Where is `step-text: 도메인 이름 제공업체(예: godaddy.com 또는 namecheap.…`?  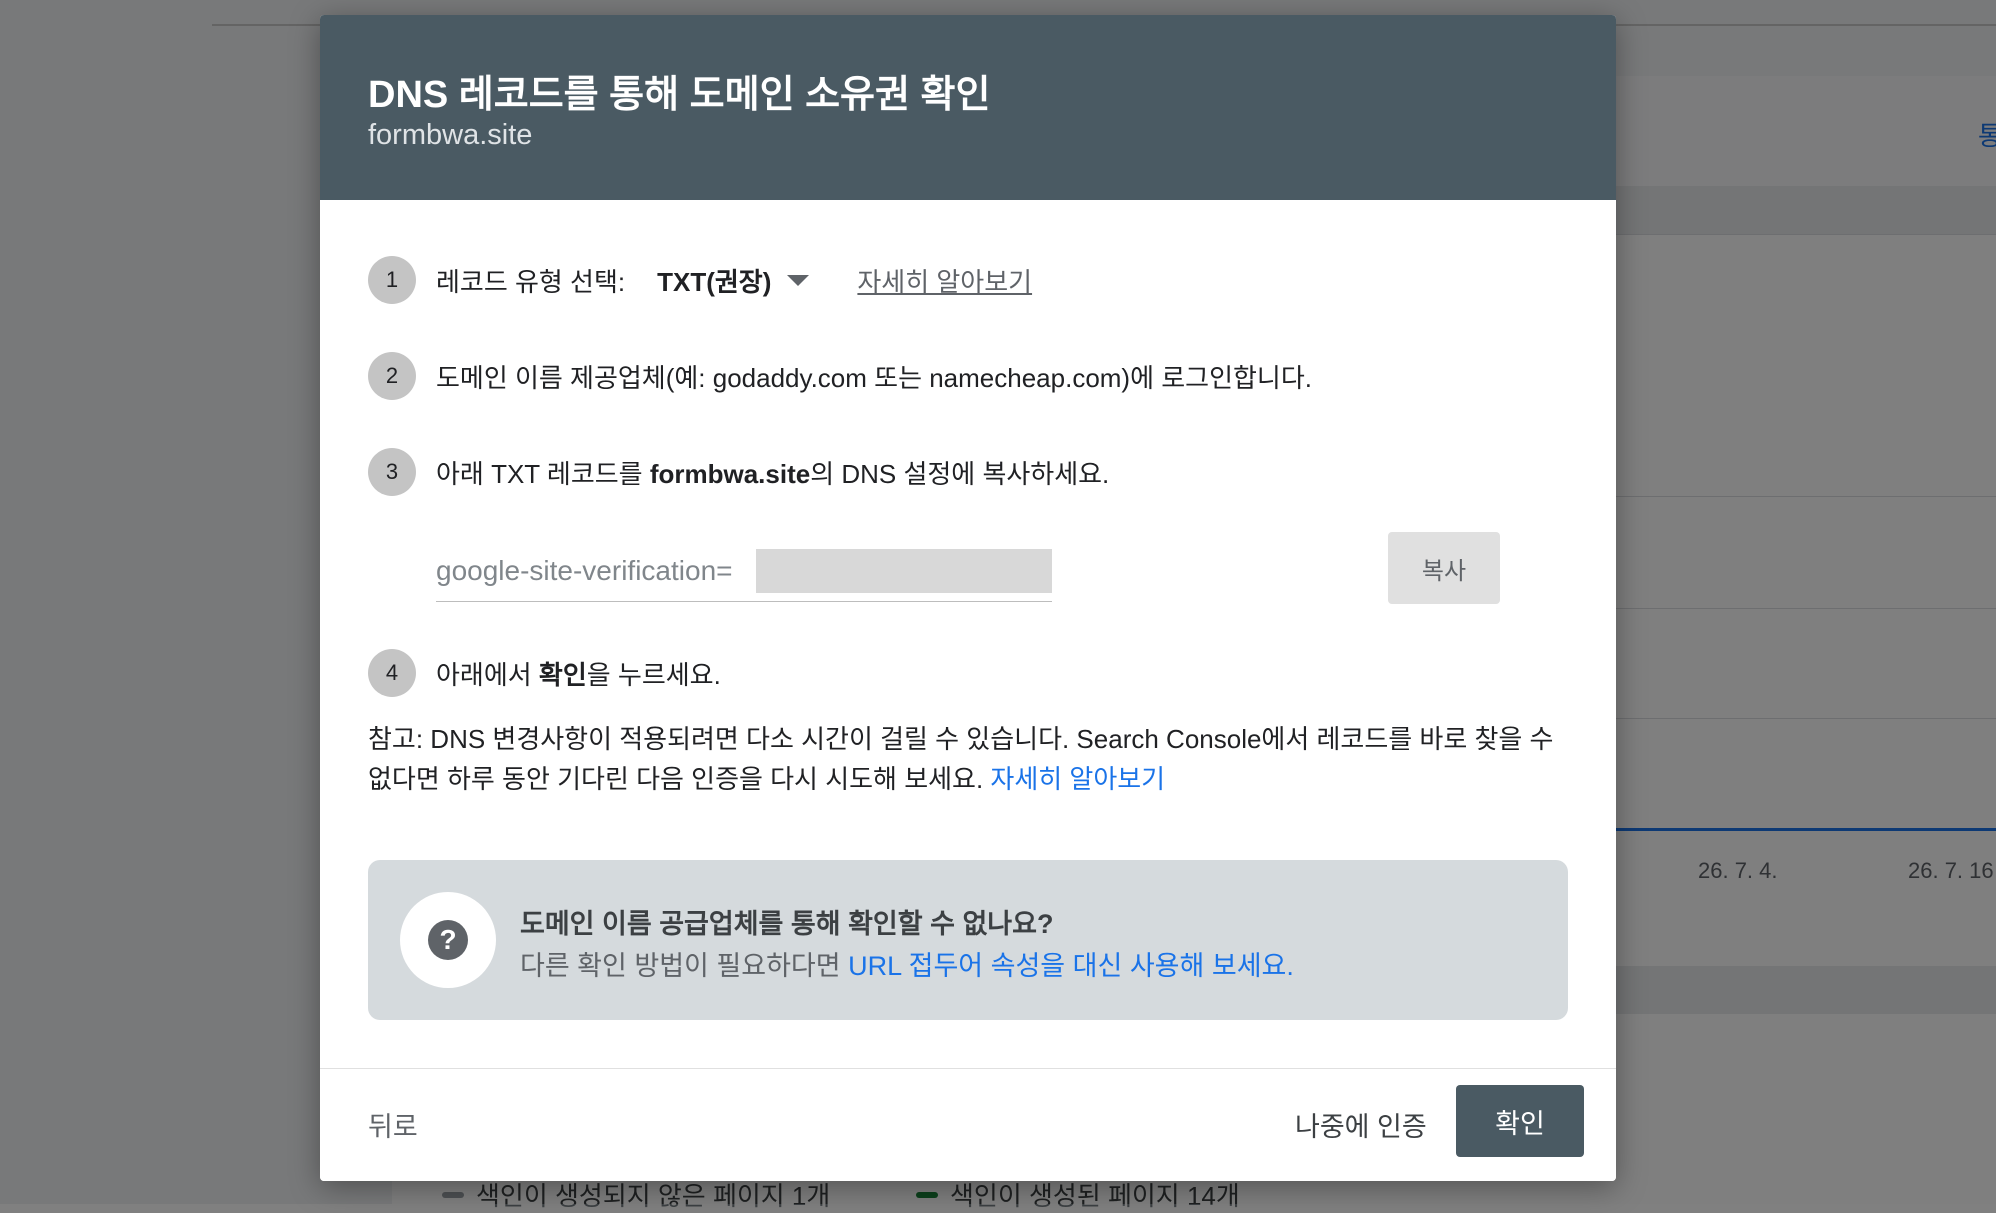 step-text: 도메인 이름 제공업체(예: godaddy.com 또는 namecheap.… is located at coordinates (874, 377).